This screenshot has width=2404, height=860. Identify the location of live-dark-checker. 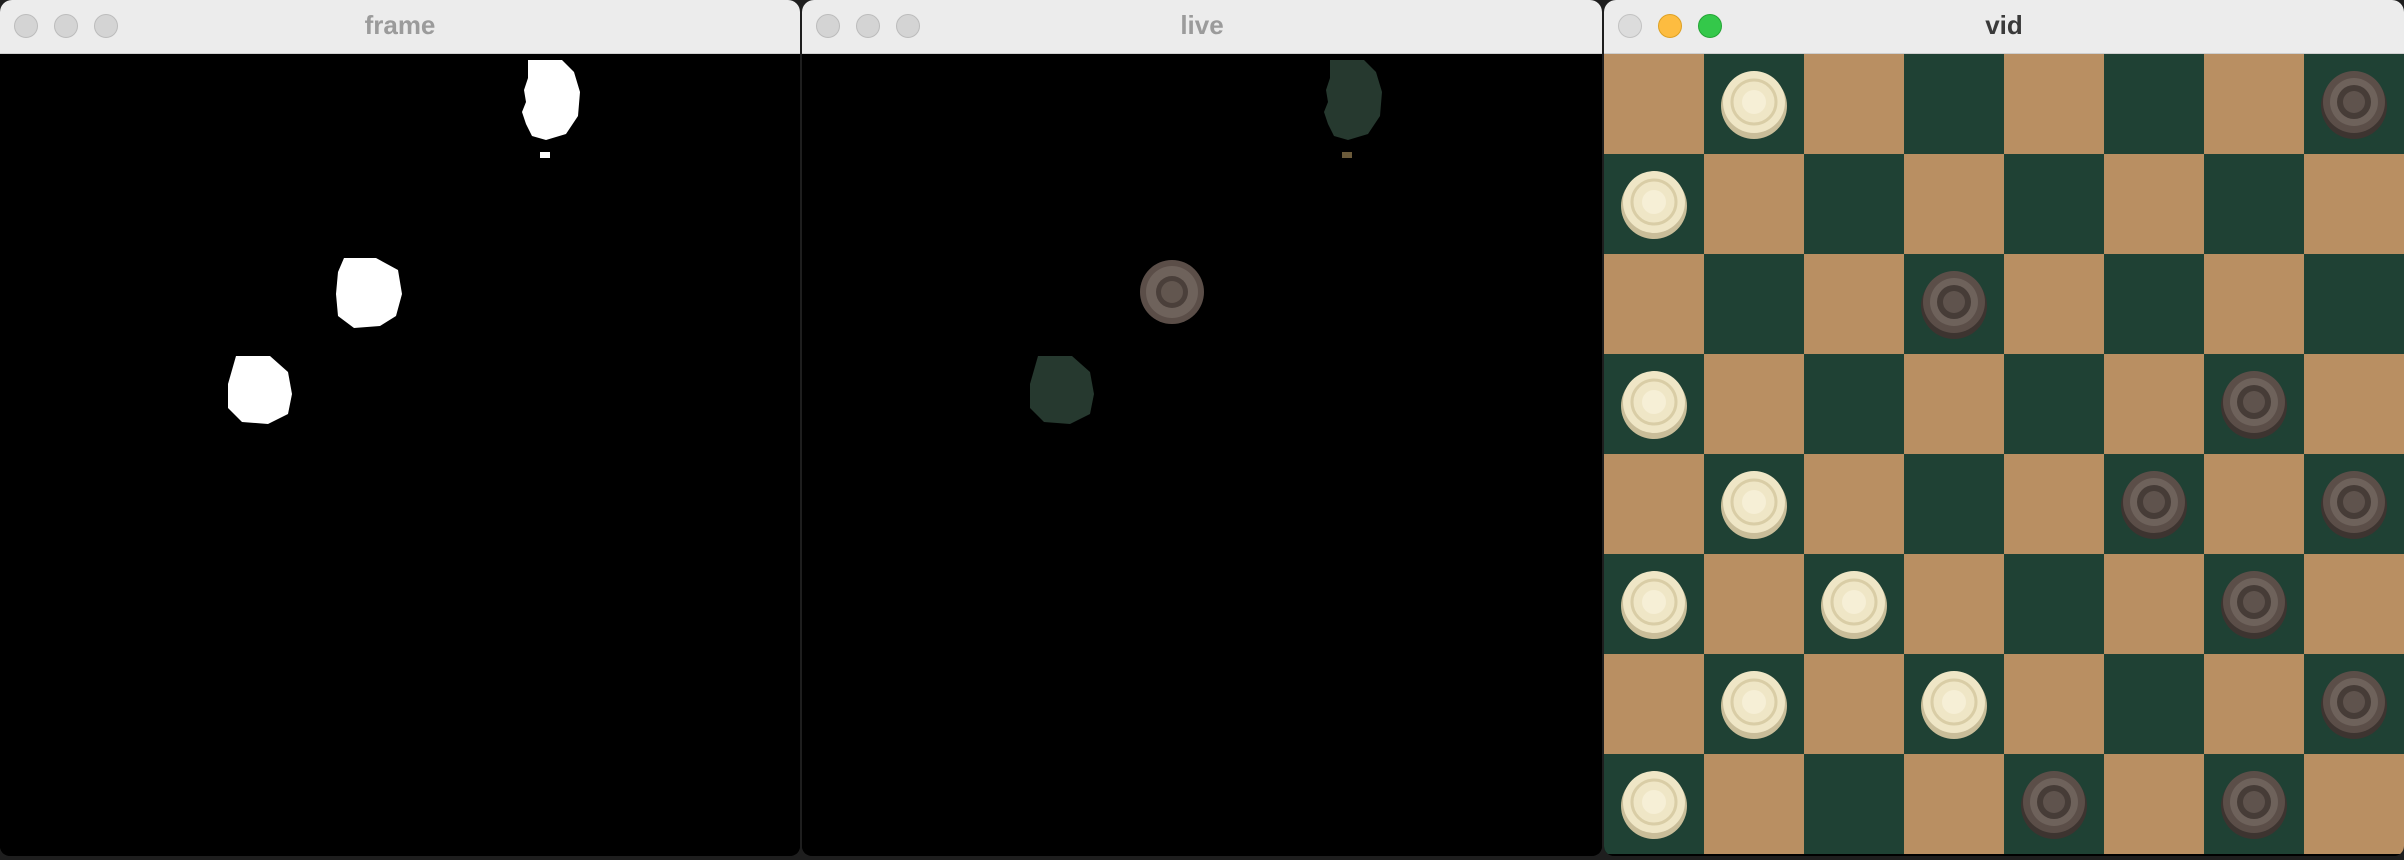
(1172, 292).